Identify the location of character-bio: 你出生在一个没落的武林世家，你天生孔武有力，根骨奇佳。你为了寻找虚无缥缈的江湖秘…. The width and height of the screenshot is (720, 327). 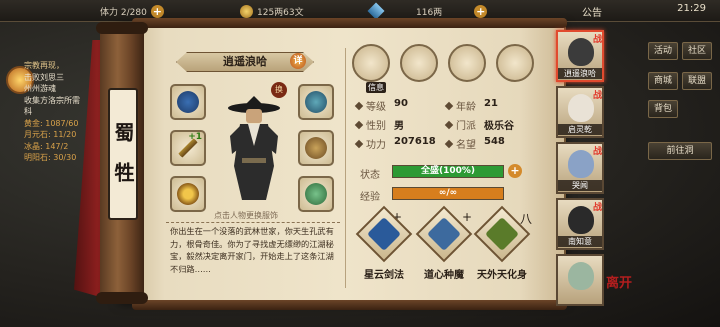
(253, 251).